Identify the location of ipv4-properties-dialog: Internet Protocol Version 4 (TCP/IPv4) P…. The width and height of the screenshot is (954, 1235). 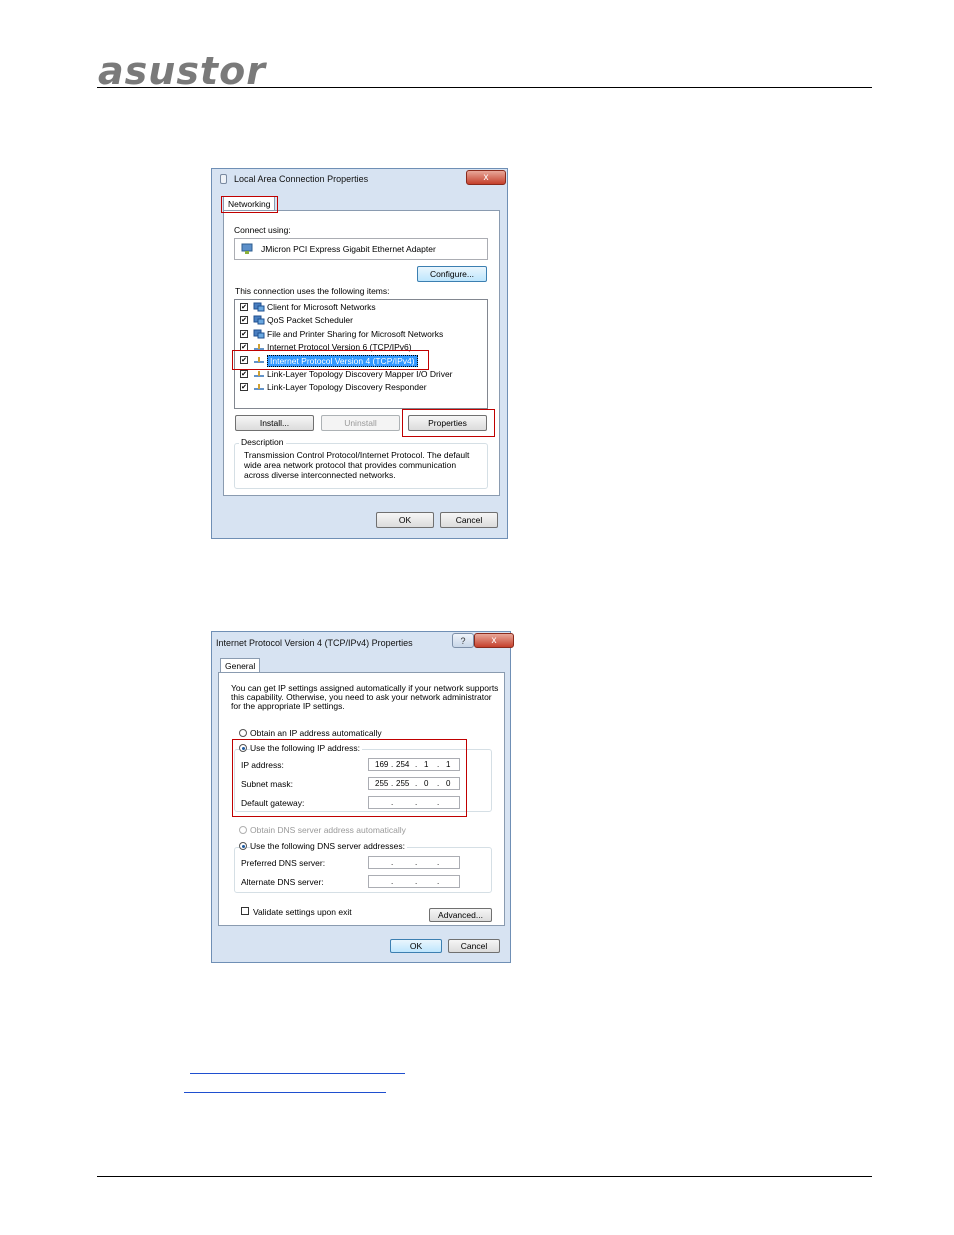
(362, 797).